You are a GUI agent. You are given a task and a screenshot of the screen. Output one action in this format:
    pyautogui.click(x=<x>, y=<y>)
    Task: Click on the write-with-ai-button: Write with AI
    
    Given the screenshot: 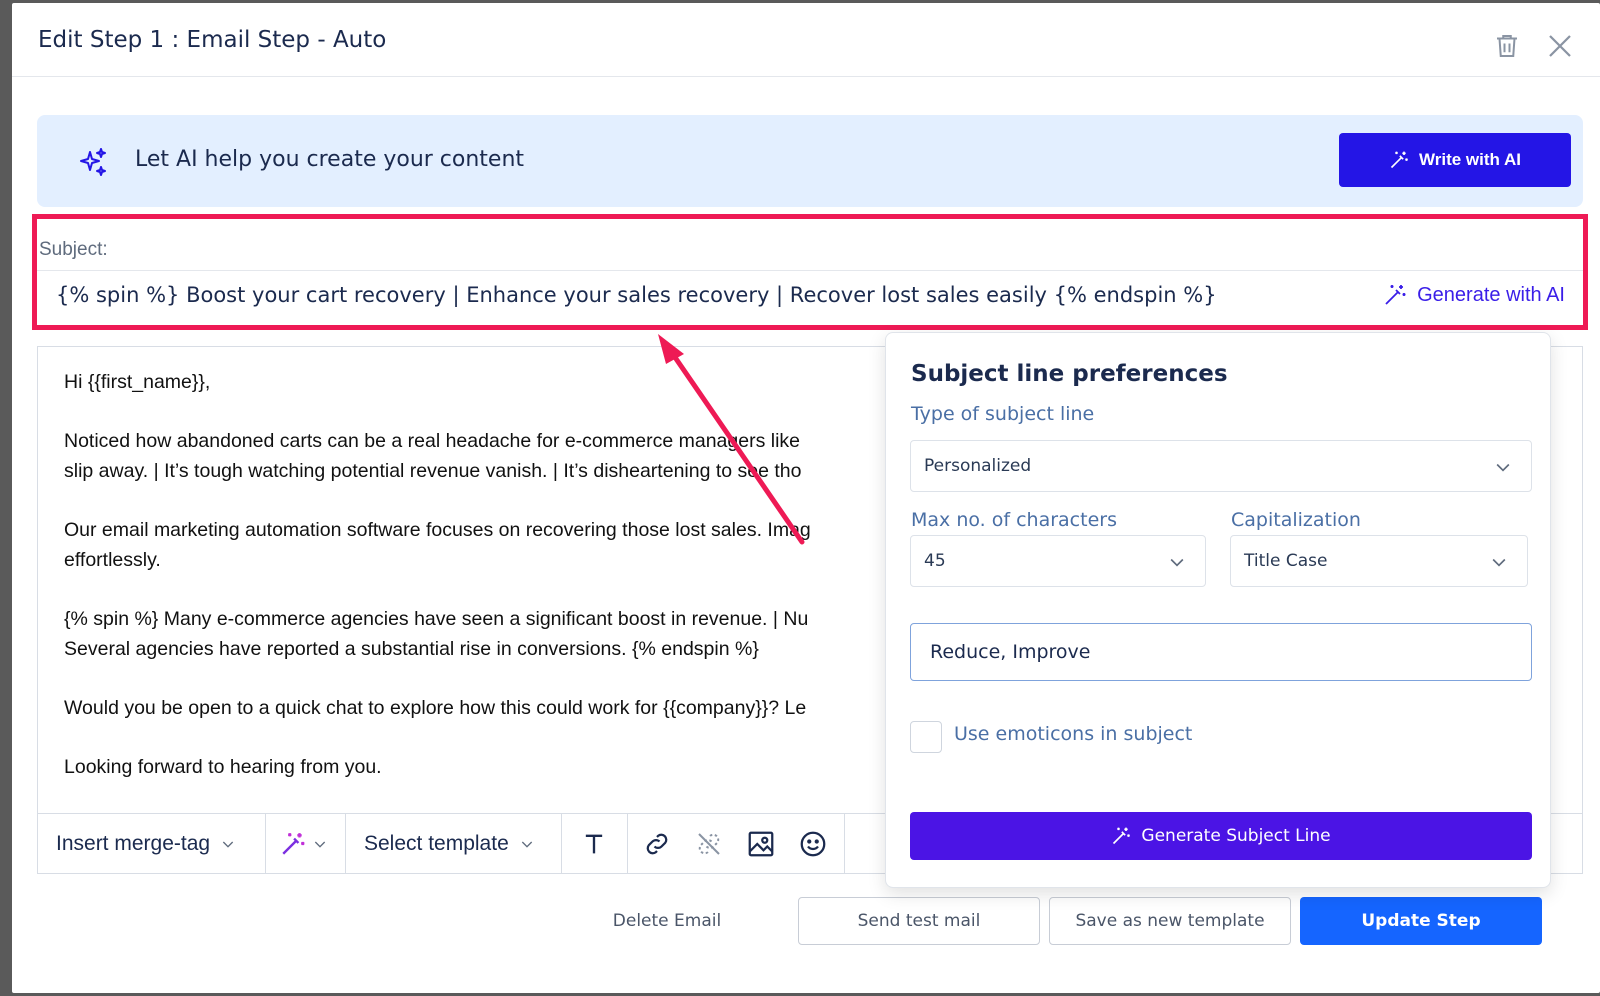 What is the action you would take?
    pyautogui.click(x=1455, y=160)
    